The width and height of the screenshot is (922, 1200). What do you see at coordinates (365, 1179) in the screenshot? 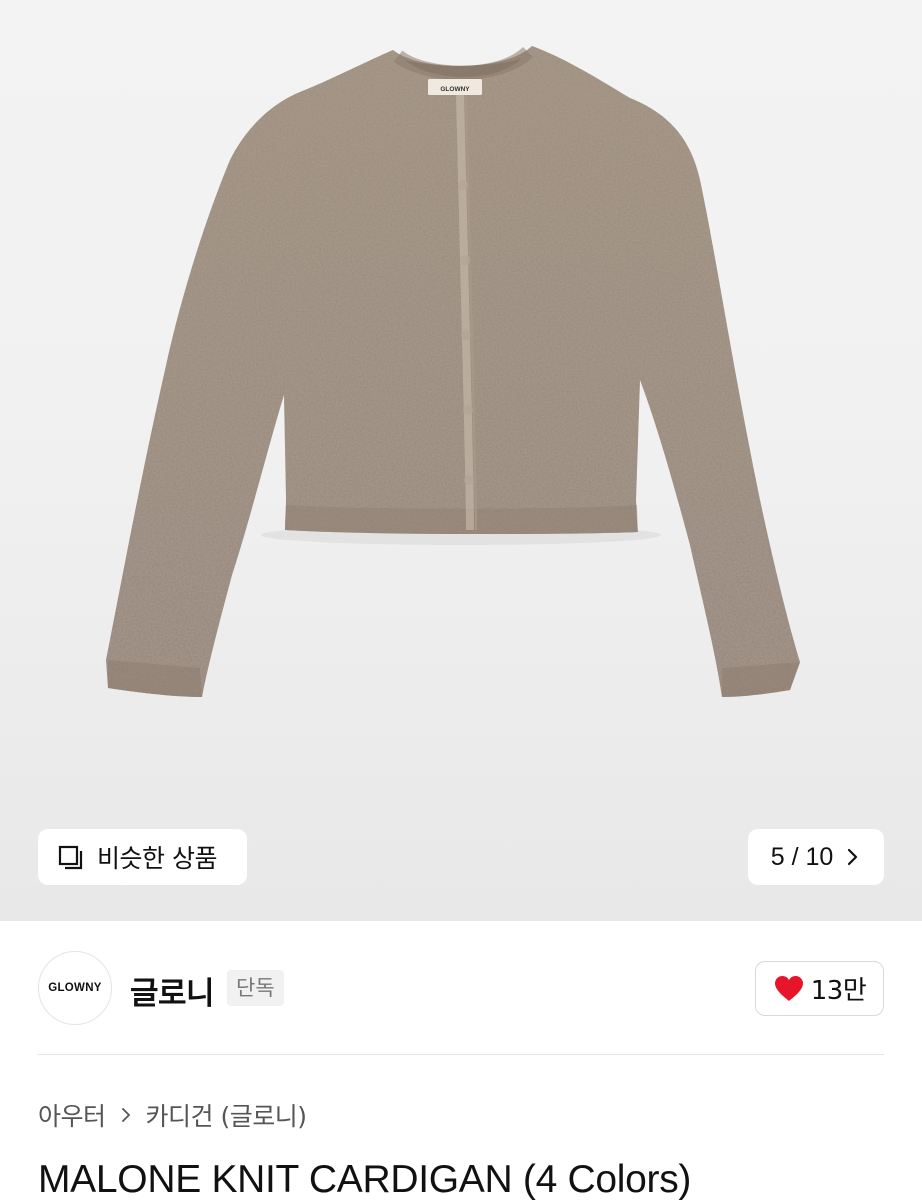
I see `product-title: MALONE KNIT CARDIGAN (4 Colors)` at bounding box center [365, 1179].